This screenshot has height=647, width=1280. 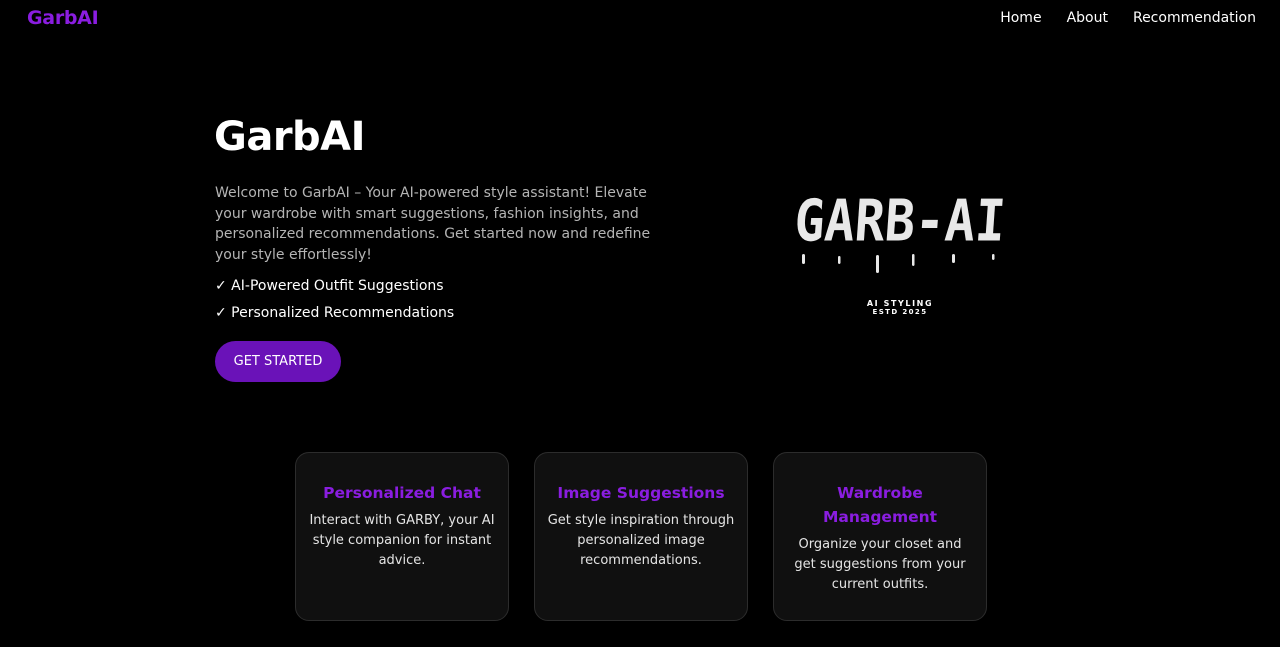 I want to click on card-title: Personalized Chat, so click(x=402, y=493).